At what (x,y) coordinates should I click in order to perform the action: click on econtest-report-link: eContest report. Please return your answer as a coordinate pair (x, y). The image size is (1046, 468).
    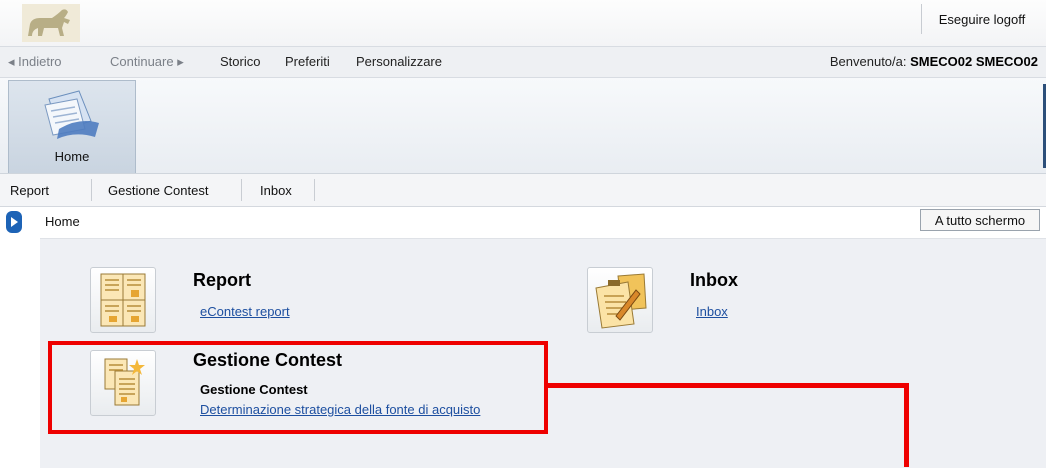
    Looking at the image, I should click on (245, 311).